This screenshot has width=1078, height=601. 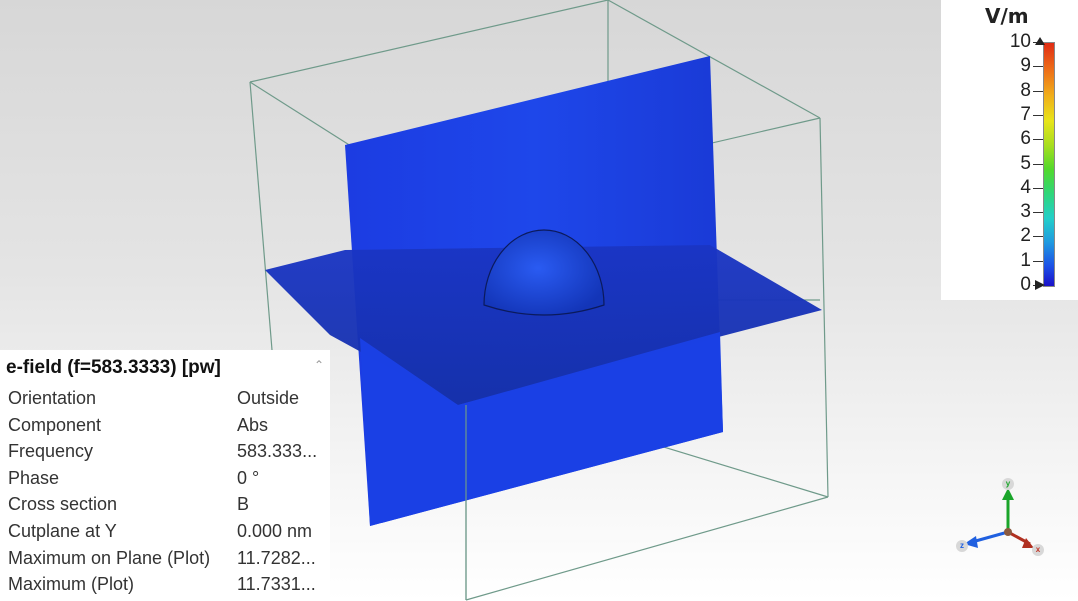 I want to click on property-key: Maximum (Plot), so click(x=71, y=584).